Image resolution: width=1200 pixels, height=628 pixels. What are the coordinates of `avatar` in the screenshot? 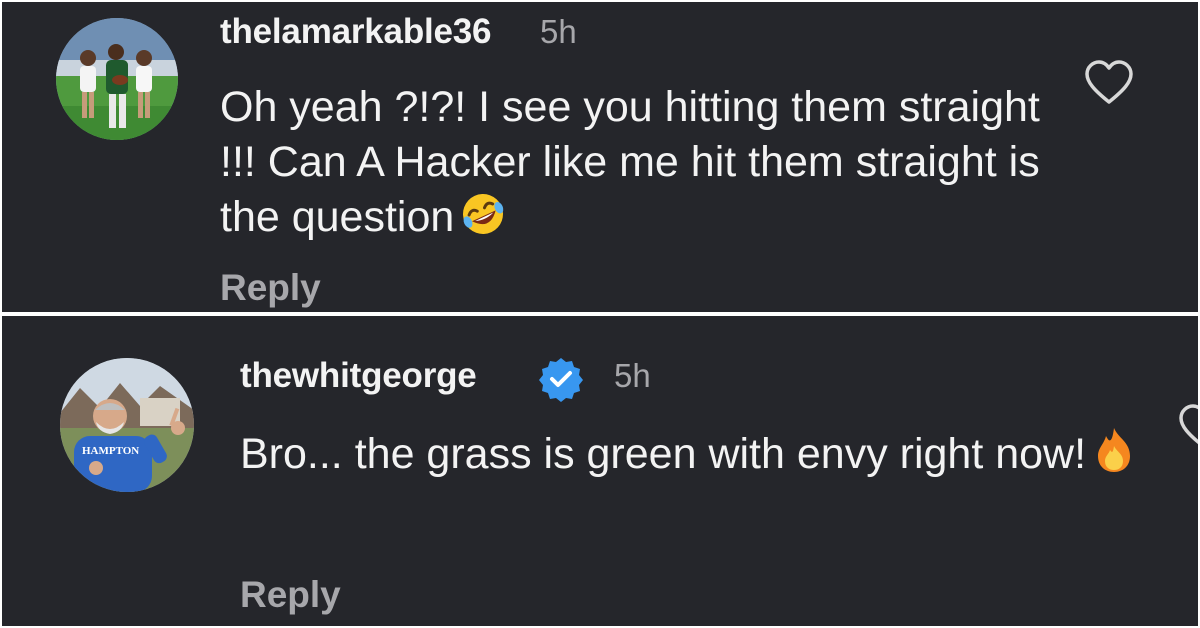 It's located at (117, 79).